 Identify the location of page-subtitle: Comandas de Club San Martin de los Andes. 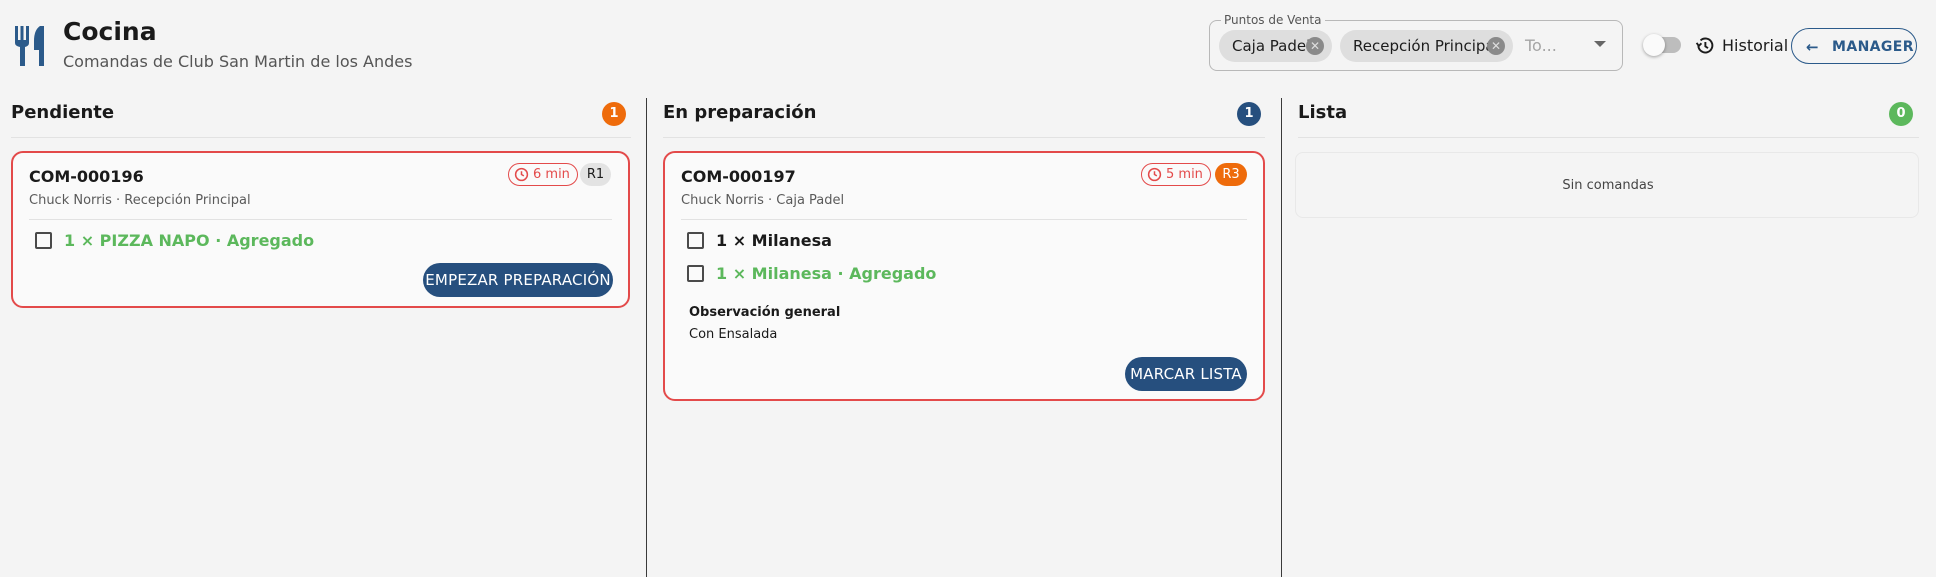
(238, 61).